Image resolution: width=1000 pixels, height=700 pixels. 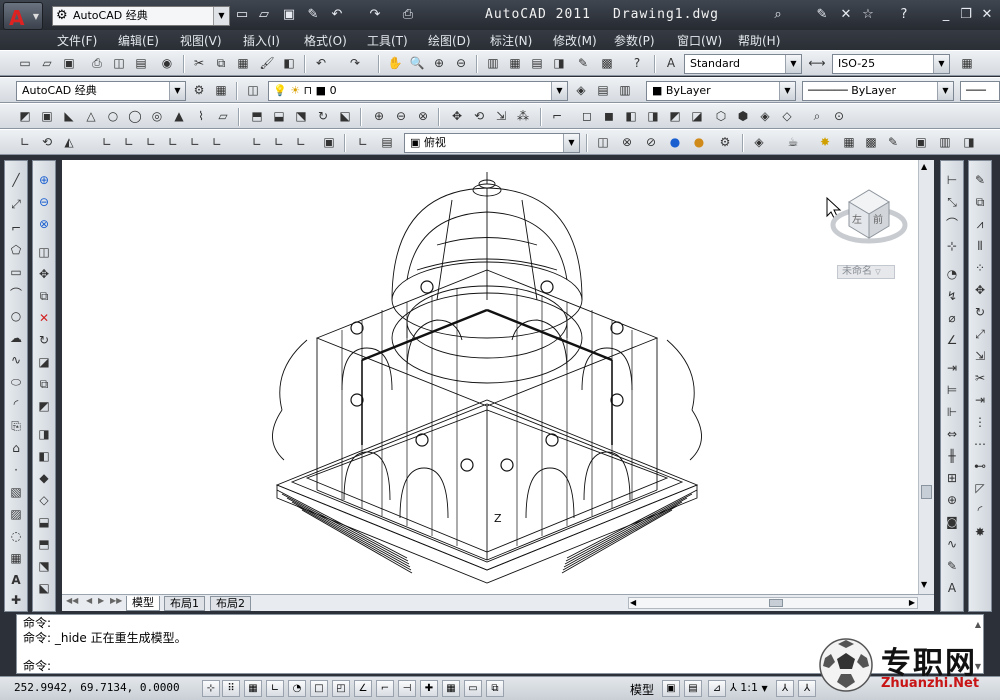 I want to click on new-file-icon: ▭, so click(x=25, y=63).